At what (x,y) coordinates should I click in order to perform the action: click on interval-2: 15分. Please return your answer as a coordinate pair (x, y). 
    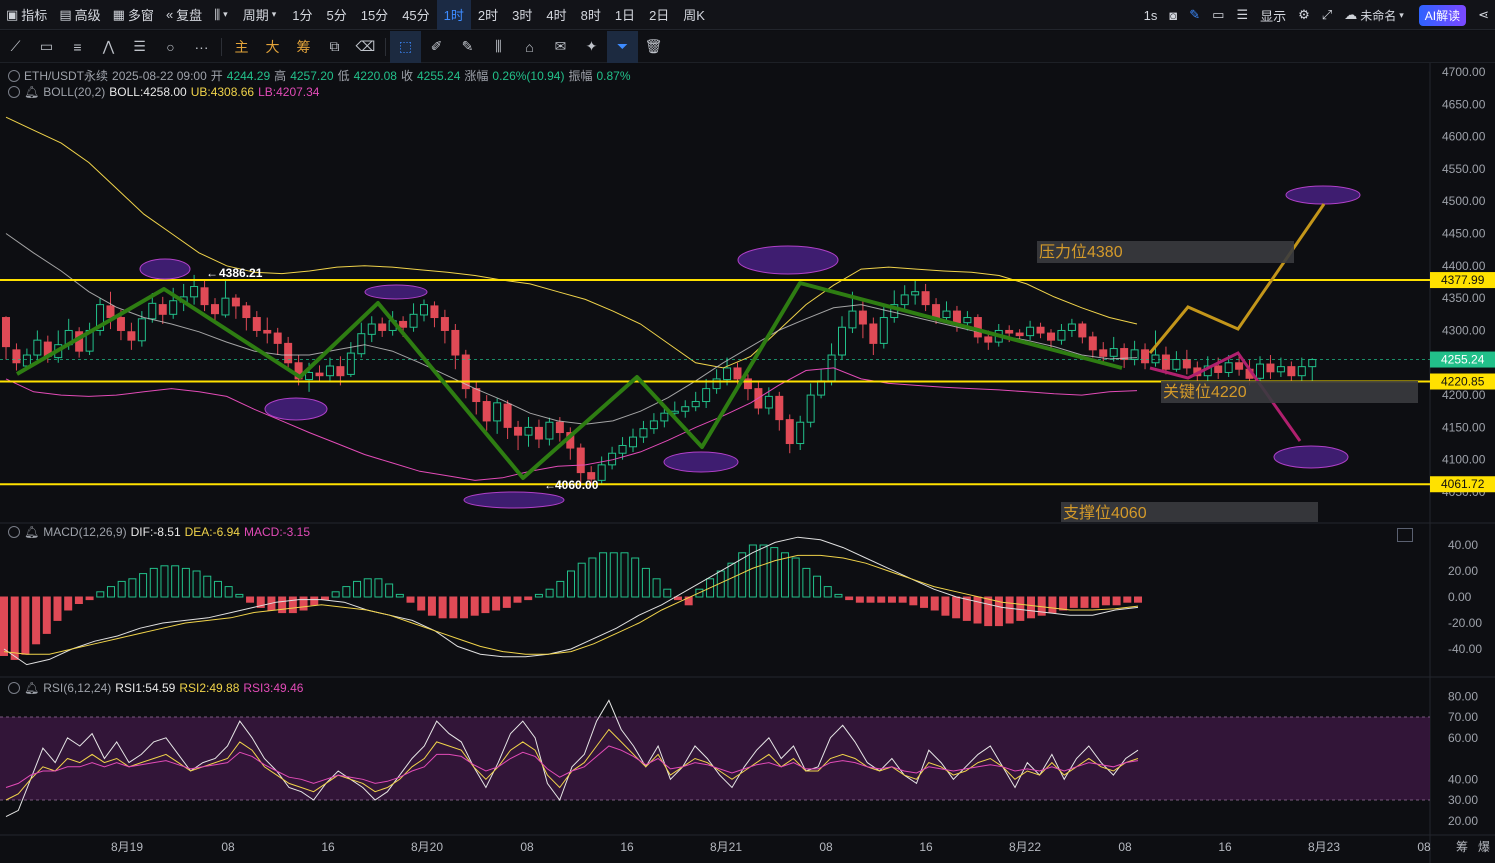
    Looking at the image, I should click on (374, 15).